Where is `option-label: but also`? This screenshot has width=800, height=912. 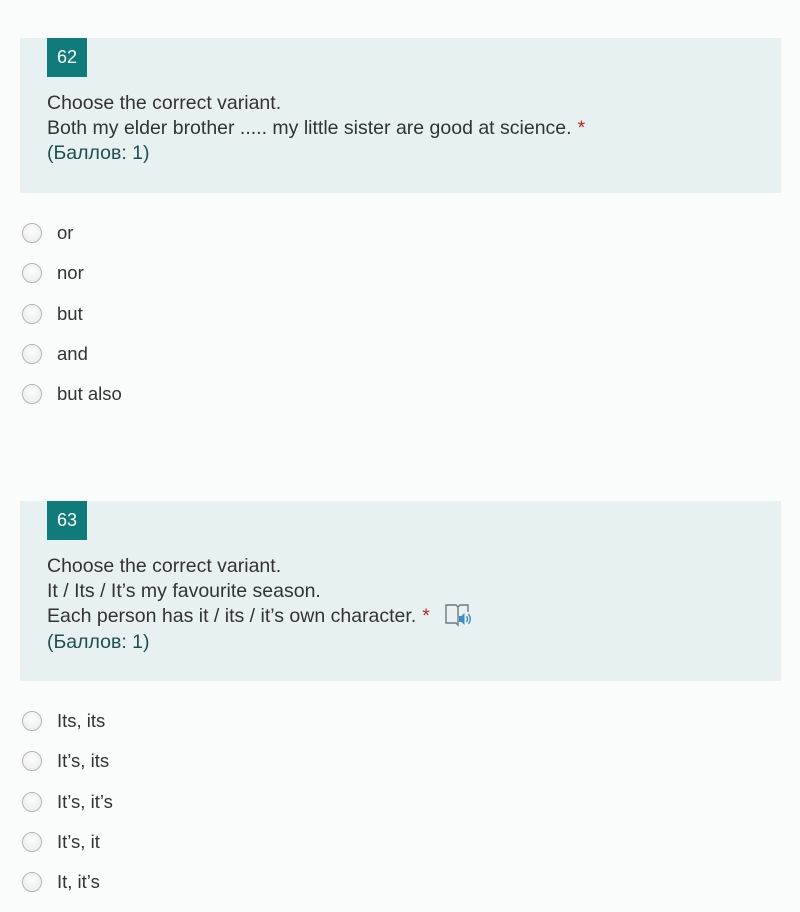
option-label: but also is located at coordinates (89, 394).